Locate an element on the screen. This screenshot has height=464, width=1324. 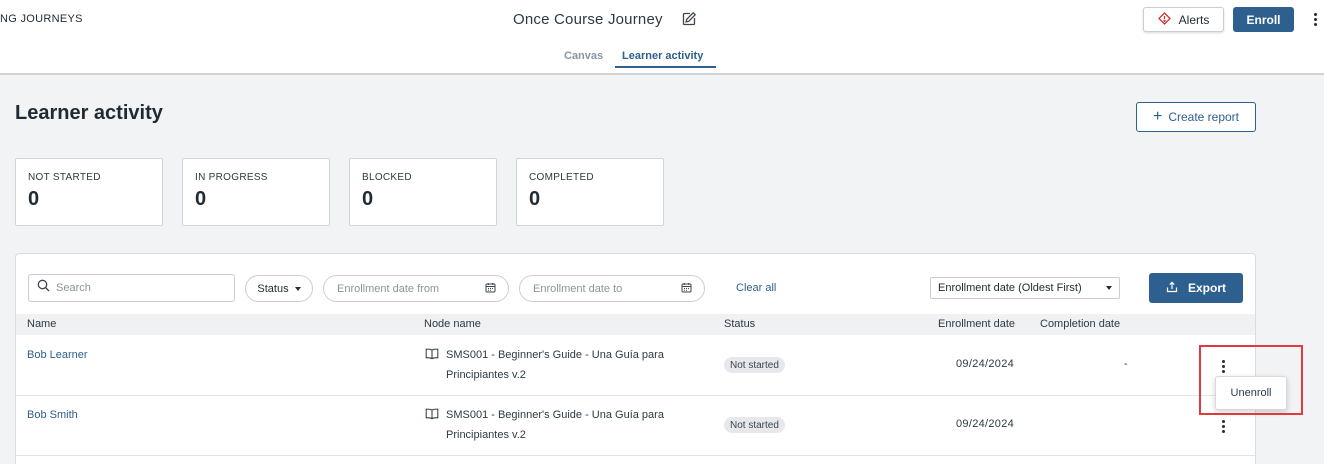
clear-all-link: Clear all is located at coordinates (756, 288).